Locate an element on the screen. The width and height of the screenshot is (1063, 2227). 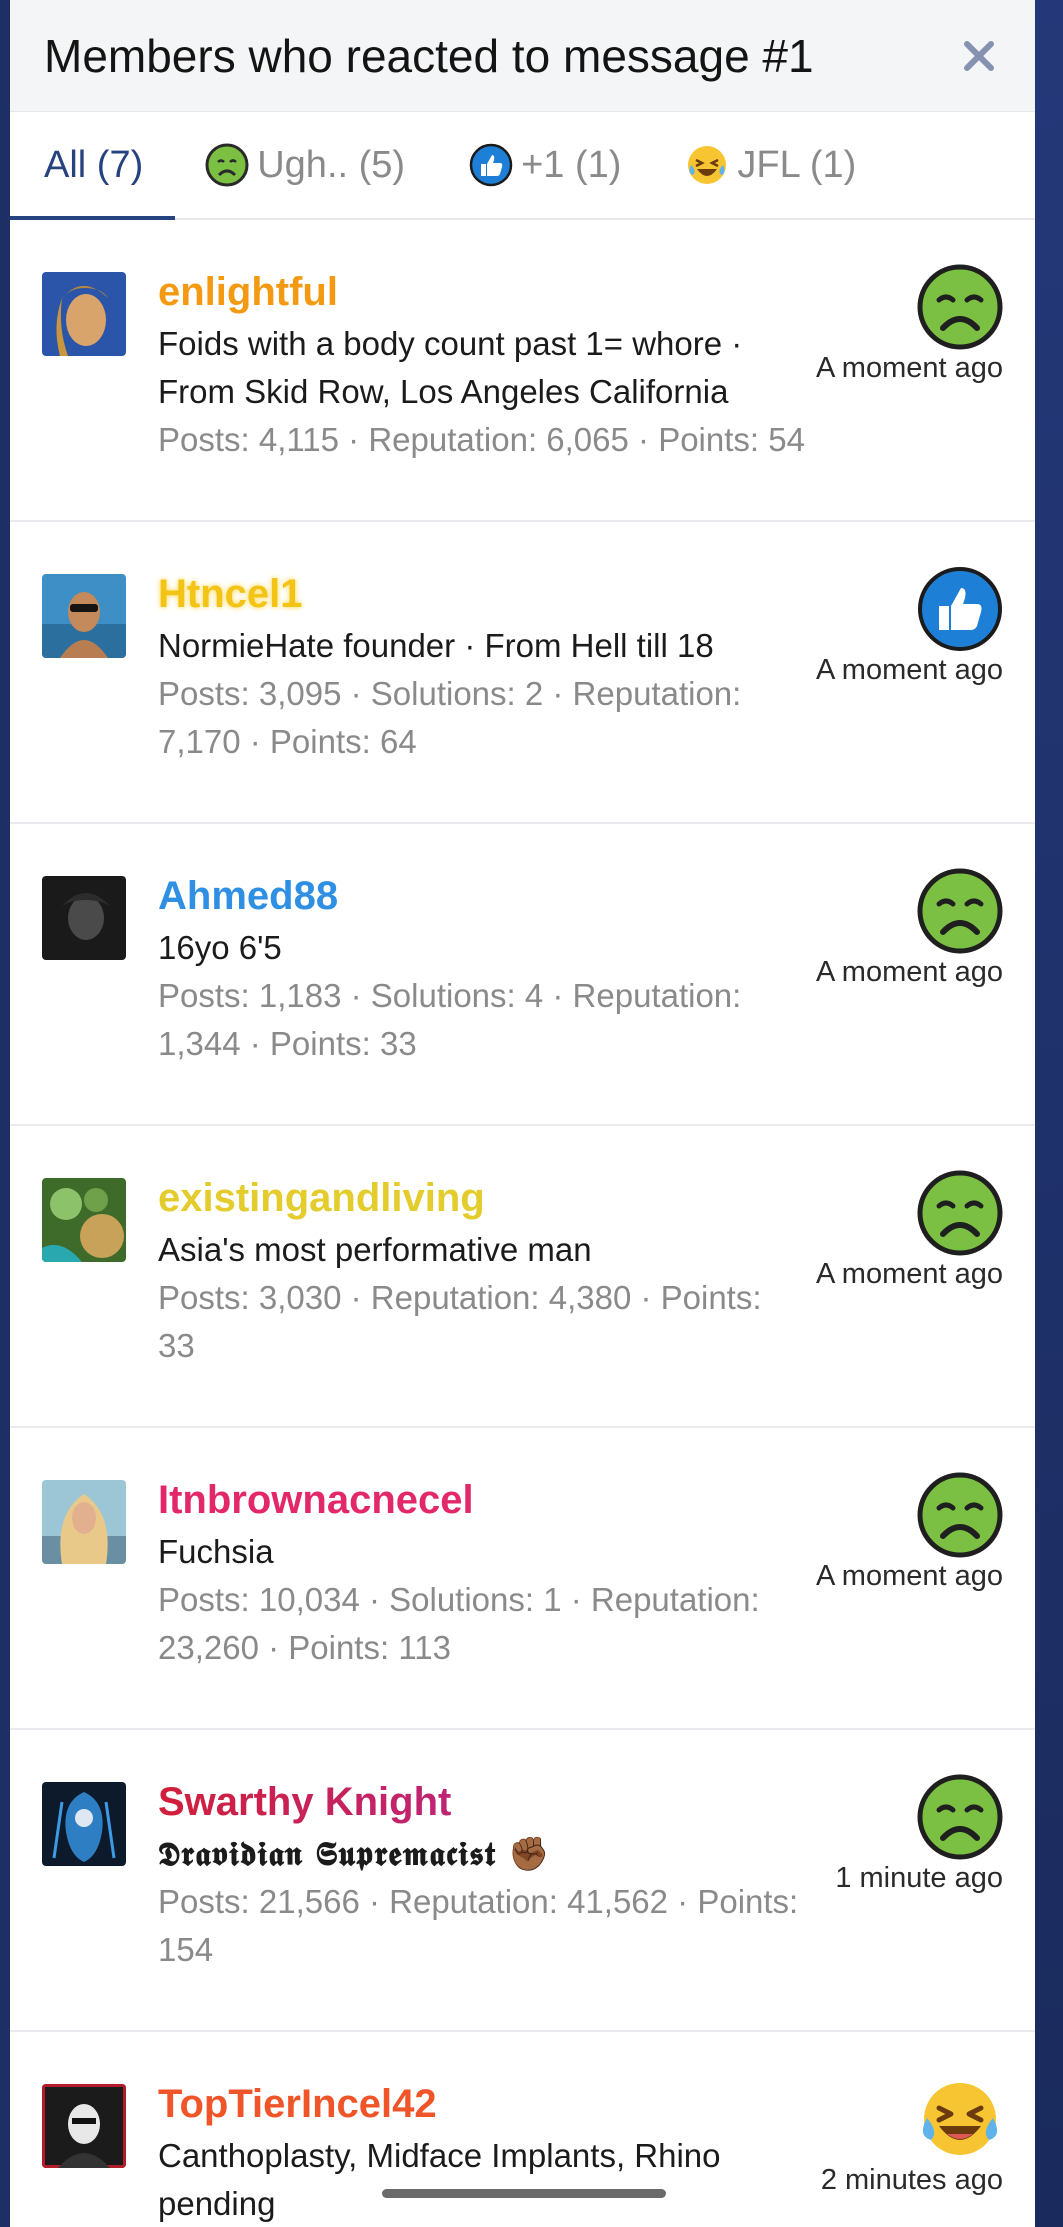
member-username: TopTierIncel42 is located at coordinates (498, 2104).